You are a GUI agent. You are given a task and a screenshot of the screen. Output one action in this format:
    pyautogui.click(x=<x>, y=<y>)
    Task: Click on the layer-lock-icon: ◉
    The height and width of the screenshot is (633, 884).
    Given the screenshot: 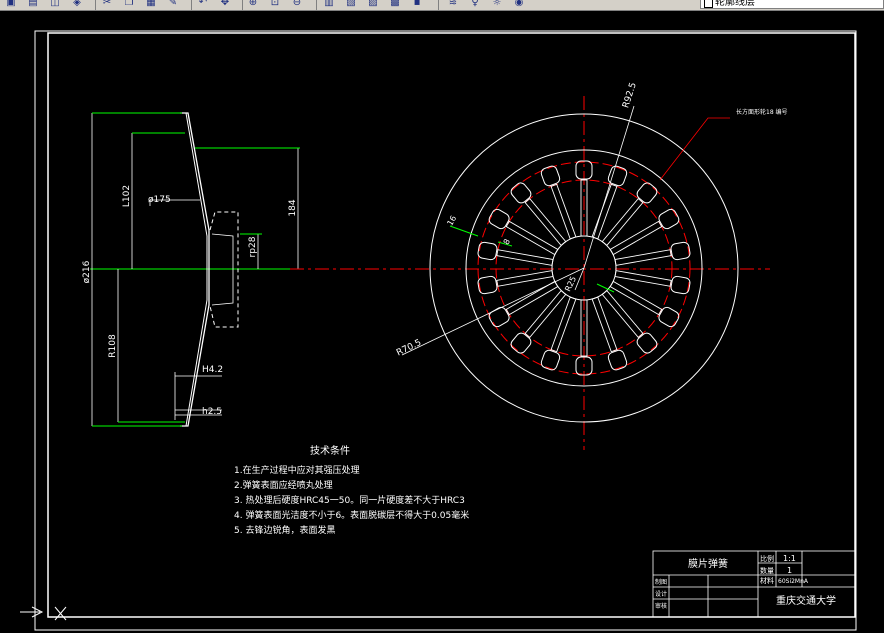 What is the action you would take?
    pyautogui.click(x=519, y=4)
    